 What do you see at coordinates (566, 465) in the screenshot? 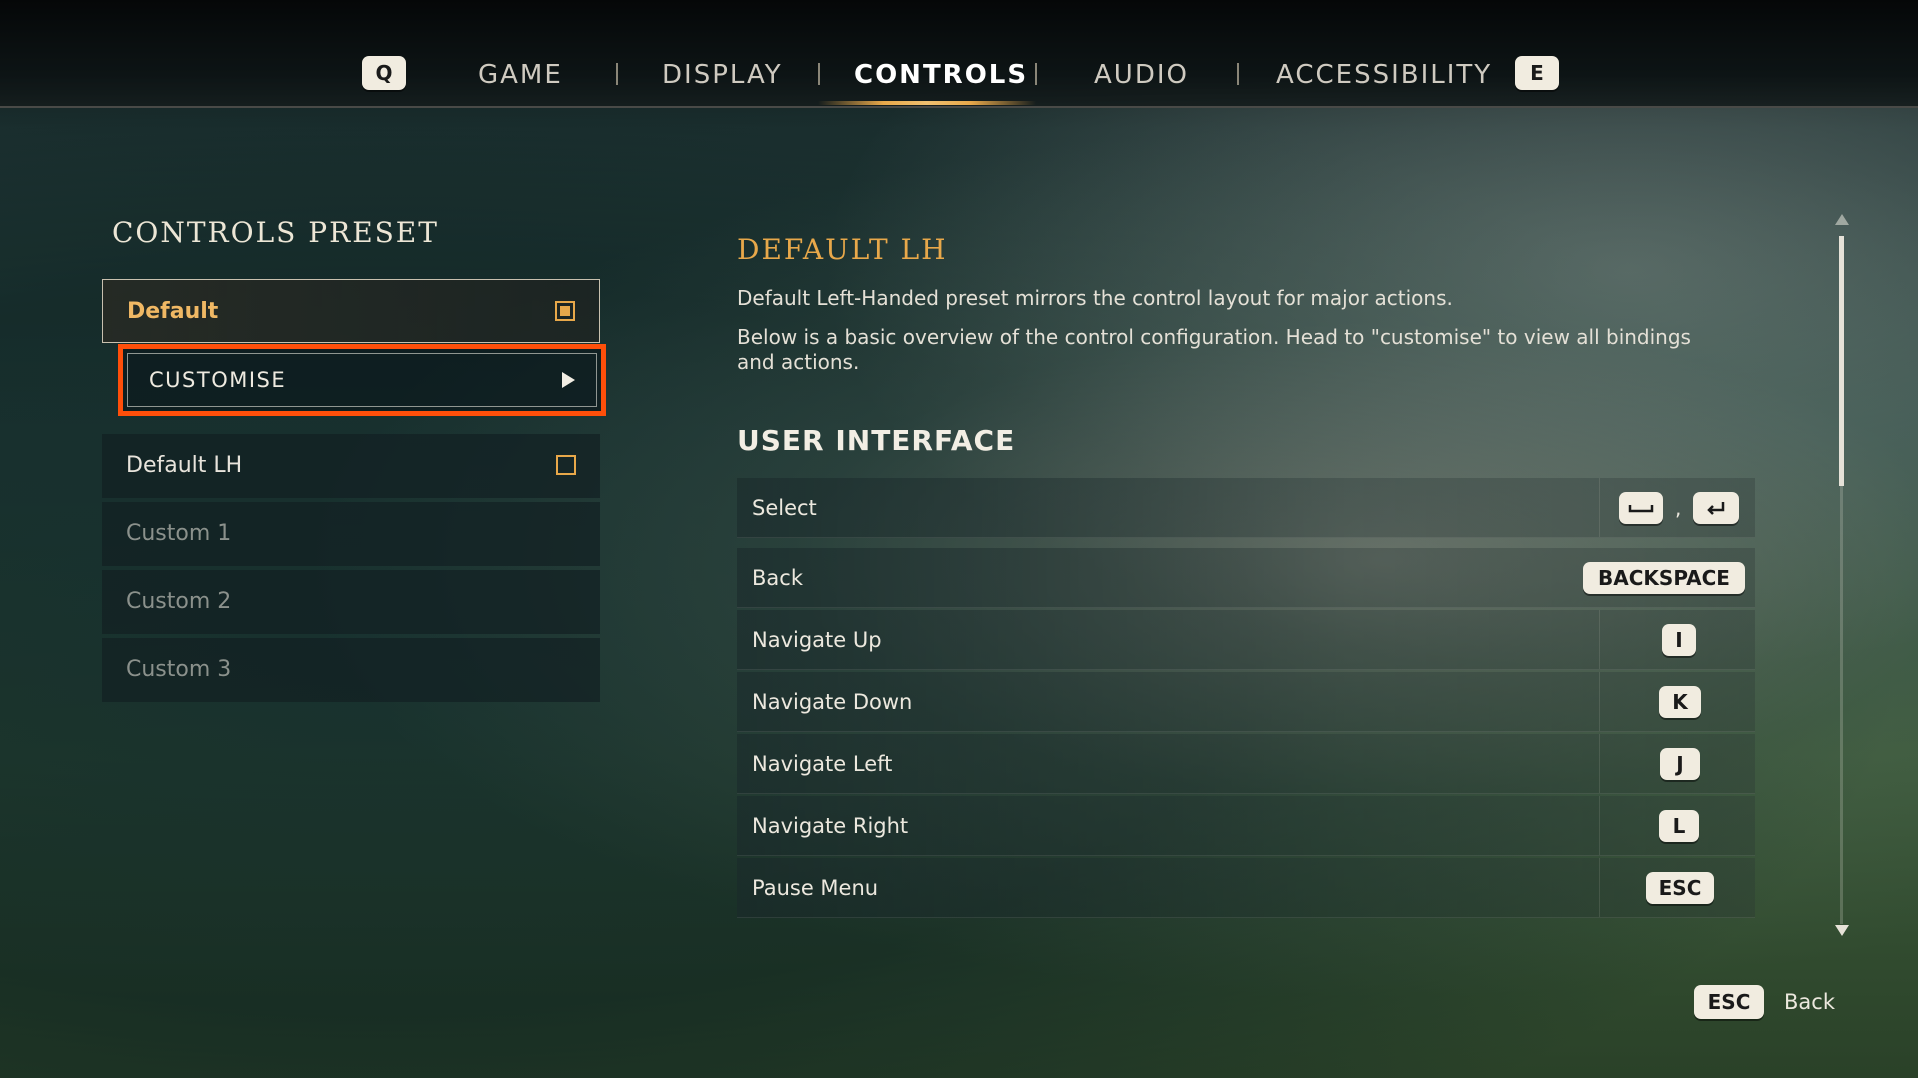
I see `preset-checkbox-empty` at bounding box center [566, 465].